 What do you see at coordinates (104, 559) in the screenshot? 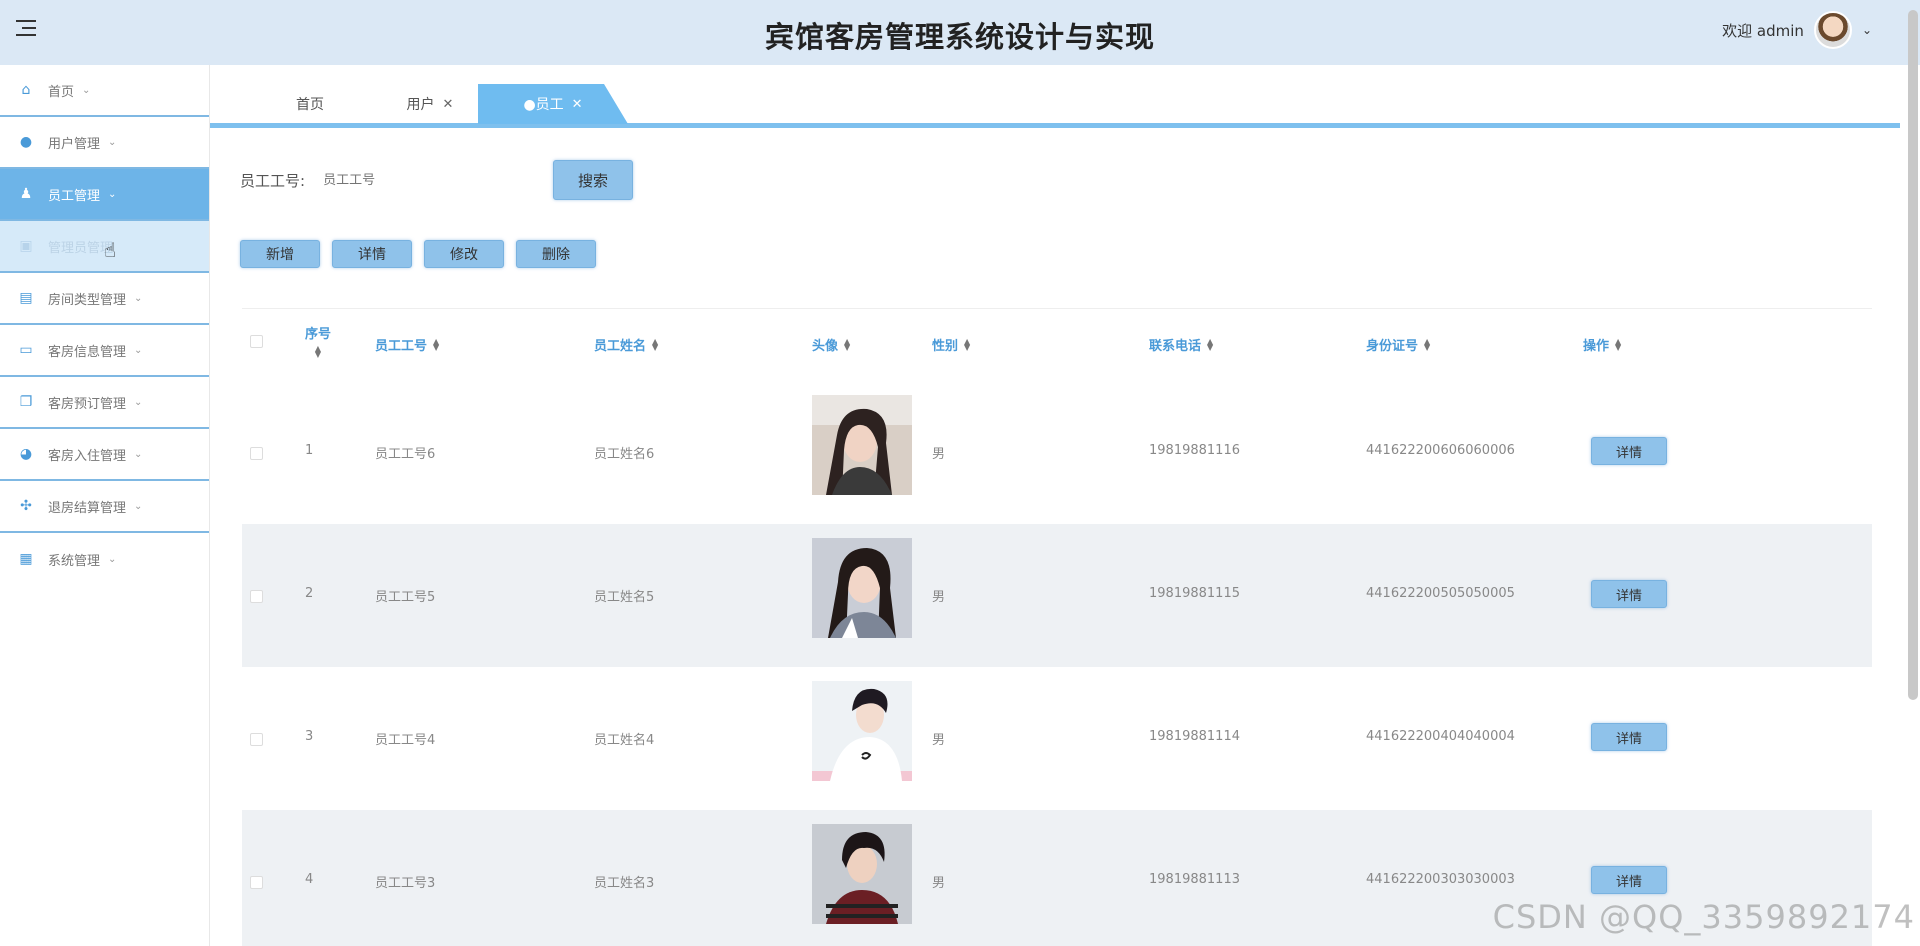
I see `sidebar-item-system: ▦ 系统管理 ⌄` at bounding box center [104, 559].